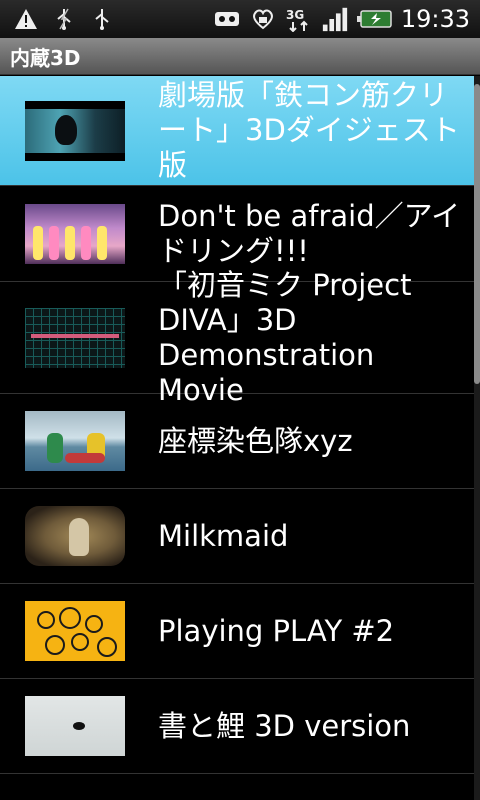 This screenshot has height=800, width=480. What do you see at coordinates (45, 57) in the screenshot?
I see `app-title: 内蔵3D` at bounding box center [45, 57].